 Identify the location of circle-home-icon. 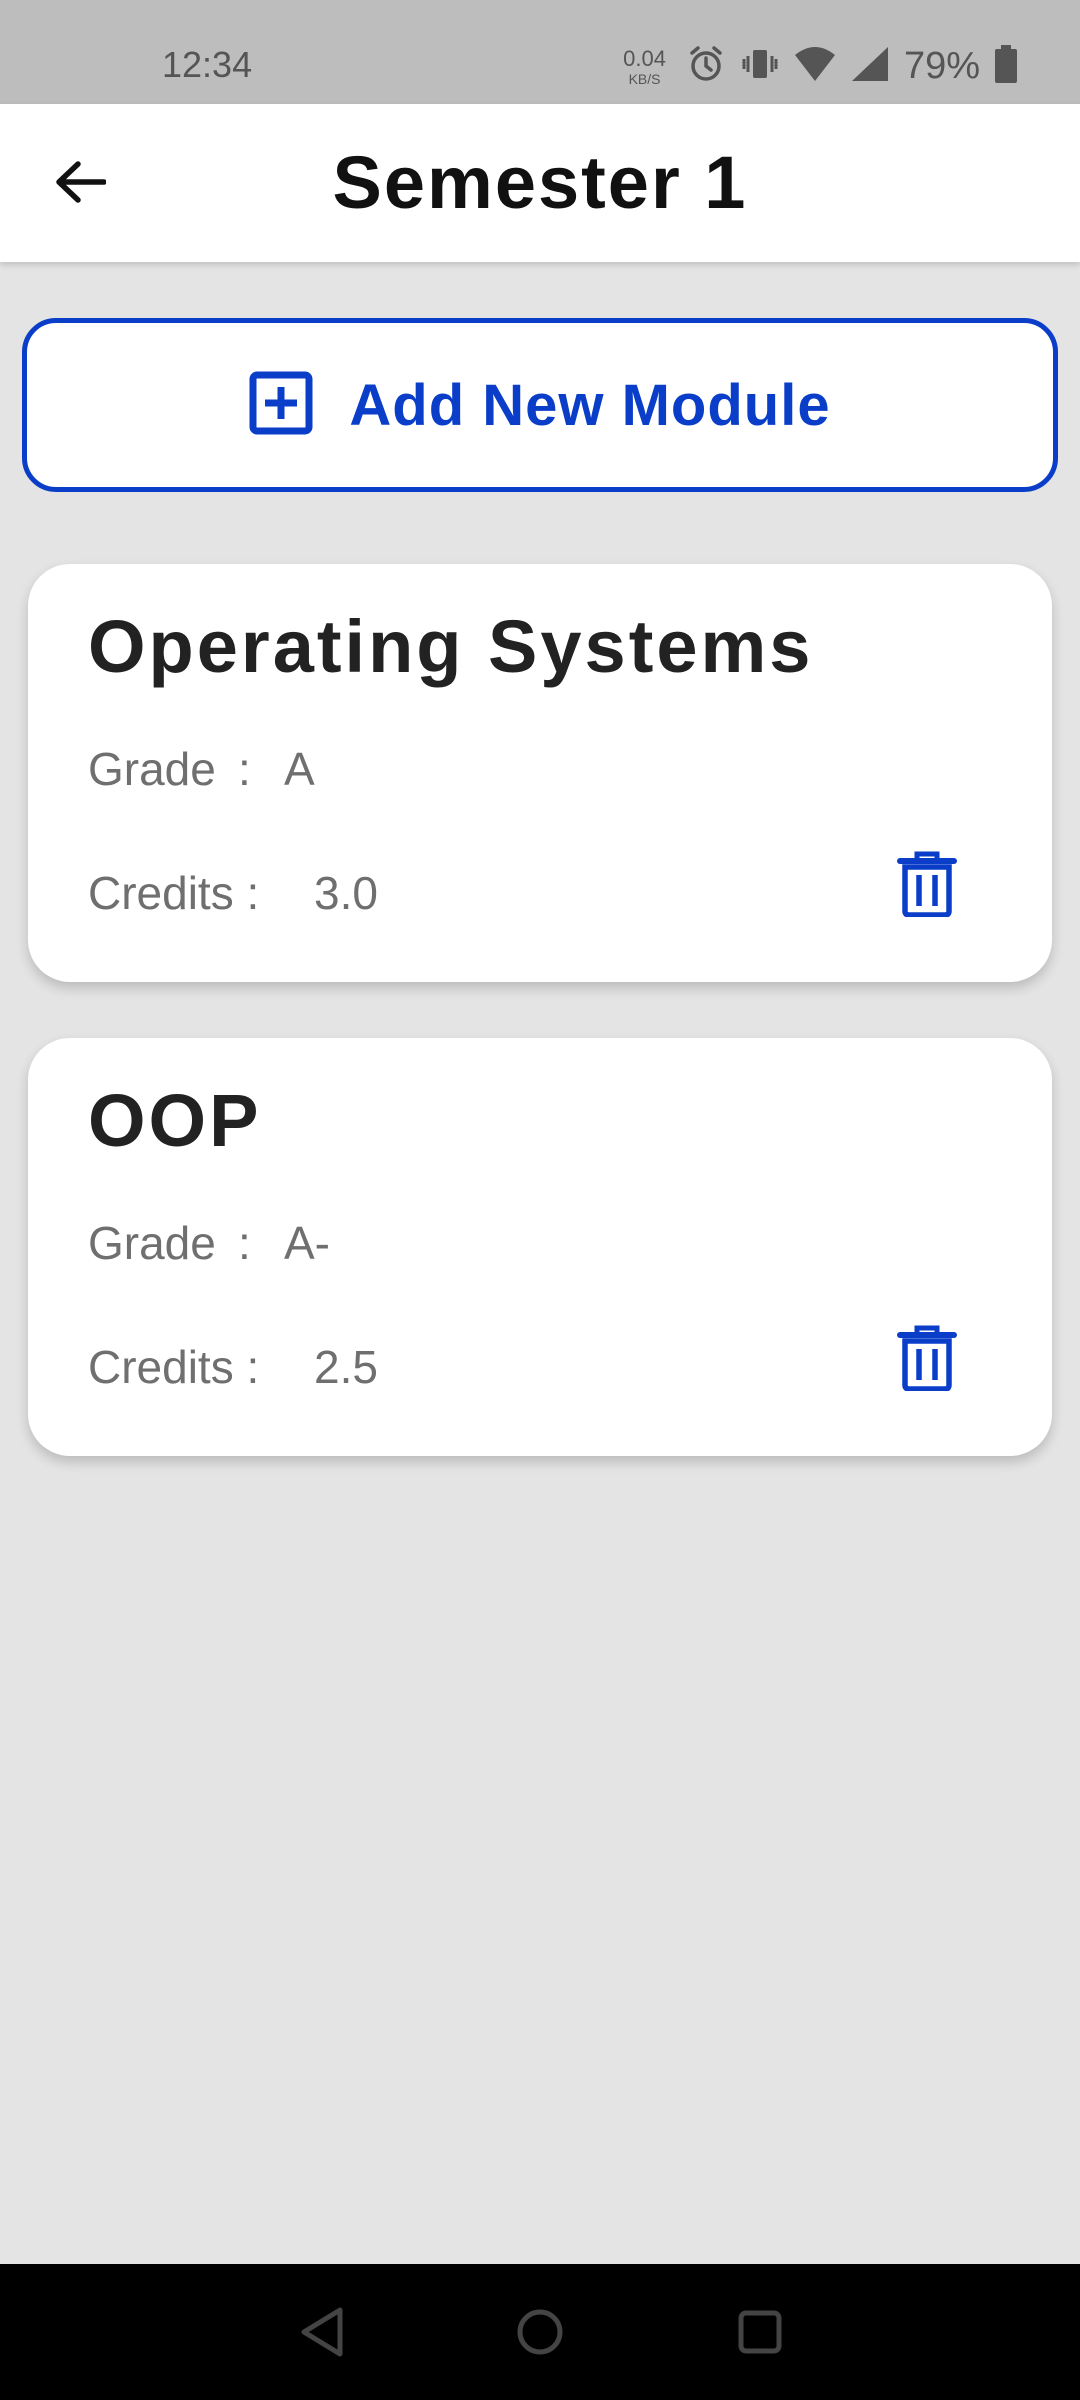
(540, 2334).